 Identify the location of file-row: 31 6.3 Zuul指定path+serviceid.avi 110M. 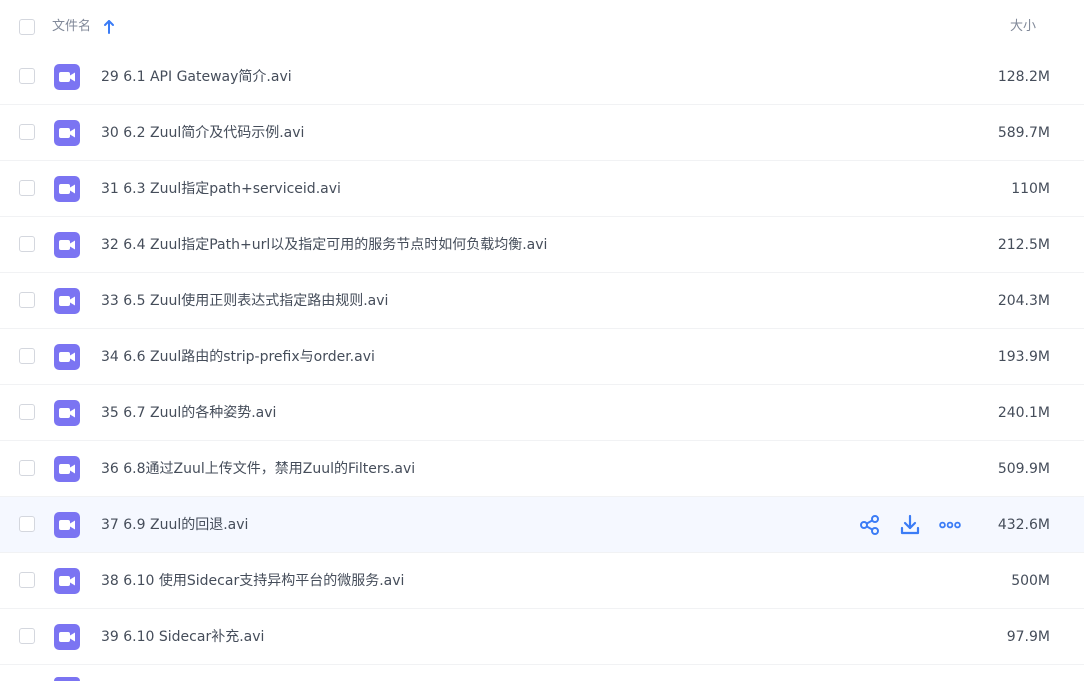
(542, 189).